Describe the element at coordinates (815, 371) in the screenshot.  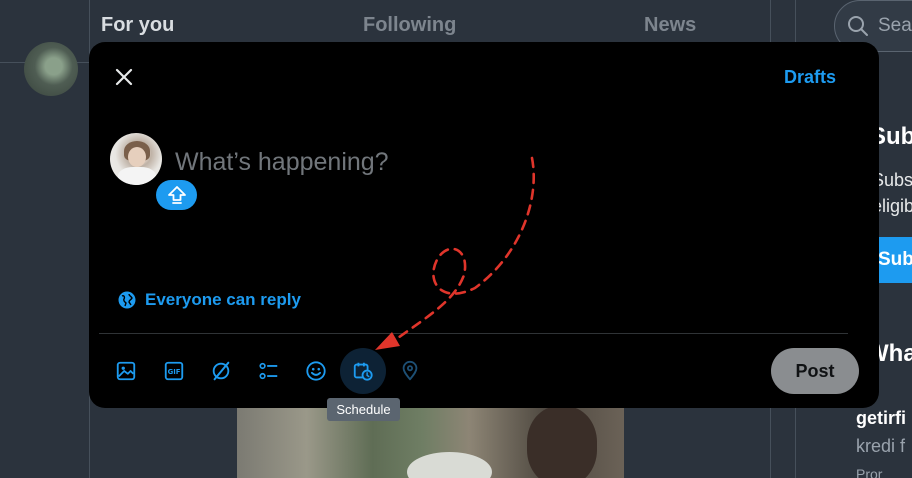
I see `post-button: Post` at that location.